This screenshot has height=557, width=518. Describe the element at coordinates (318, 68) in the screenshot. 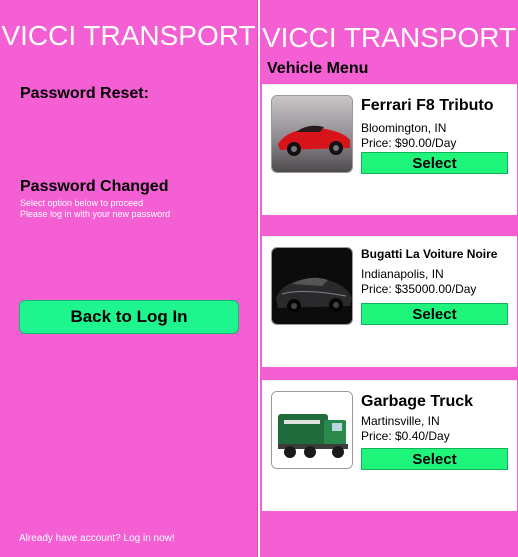

I see `vehicle-menu-heading: Vehicle Menu` at that location.